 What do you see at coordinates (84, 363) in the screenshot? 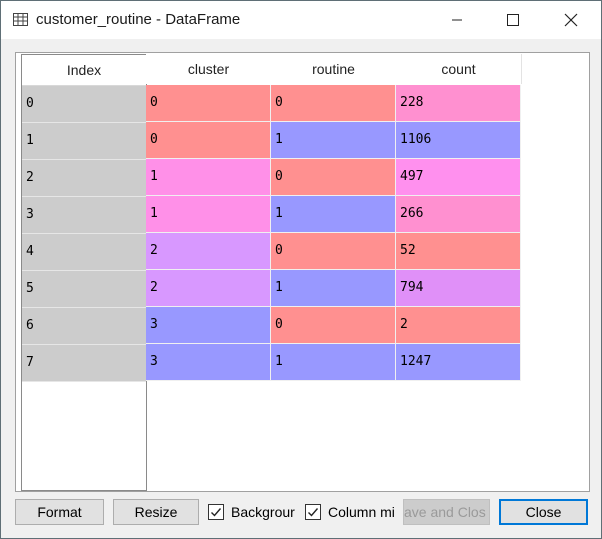
I see `index-cell: 7` at bounding box center [84, 363].